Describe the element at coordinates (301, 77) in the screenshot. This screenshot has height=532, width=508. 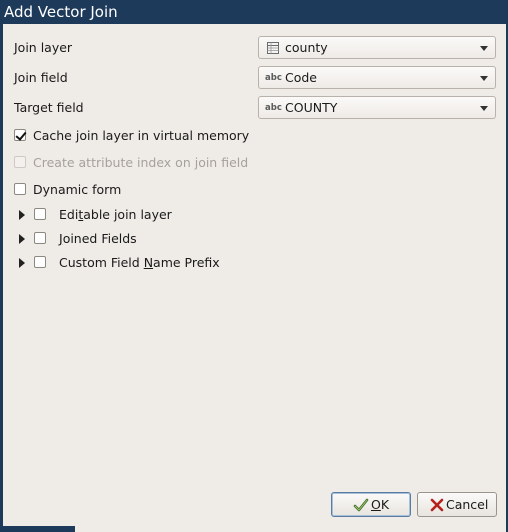
I see `join-field-value: Code` at that location.